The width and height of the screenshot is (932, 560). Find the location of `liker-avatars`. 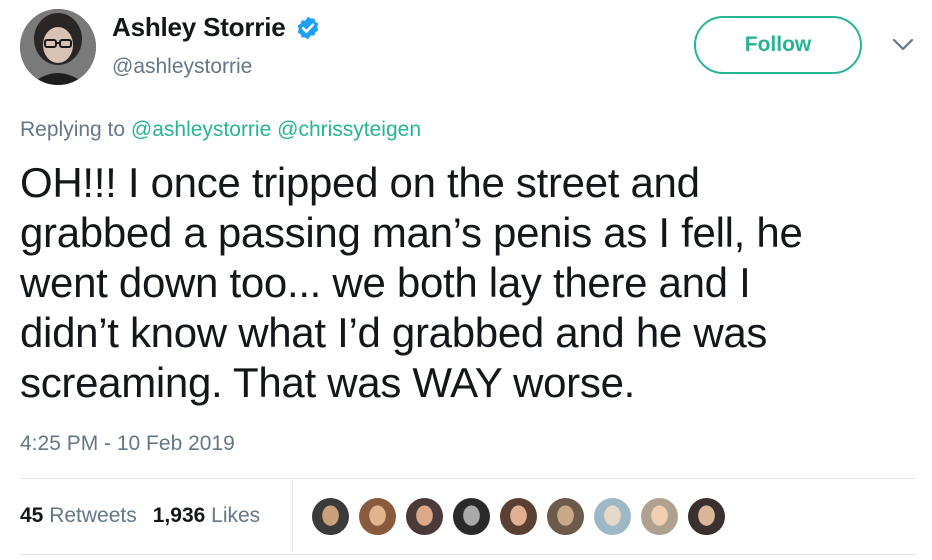

liker-avatars is located at coordinates (518, 516).